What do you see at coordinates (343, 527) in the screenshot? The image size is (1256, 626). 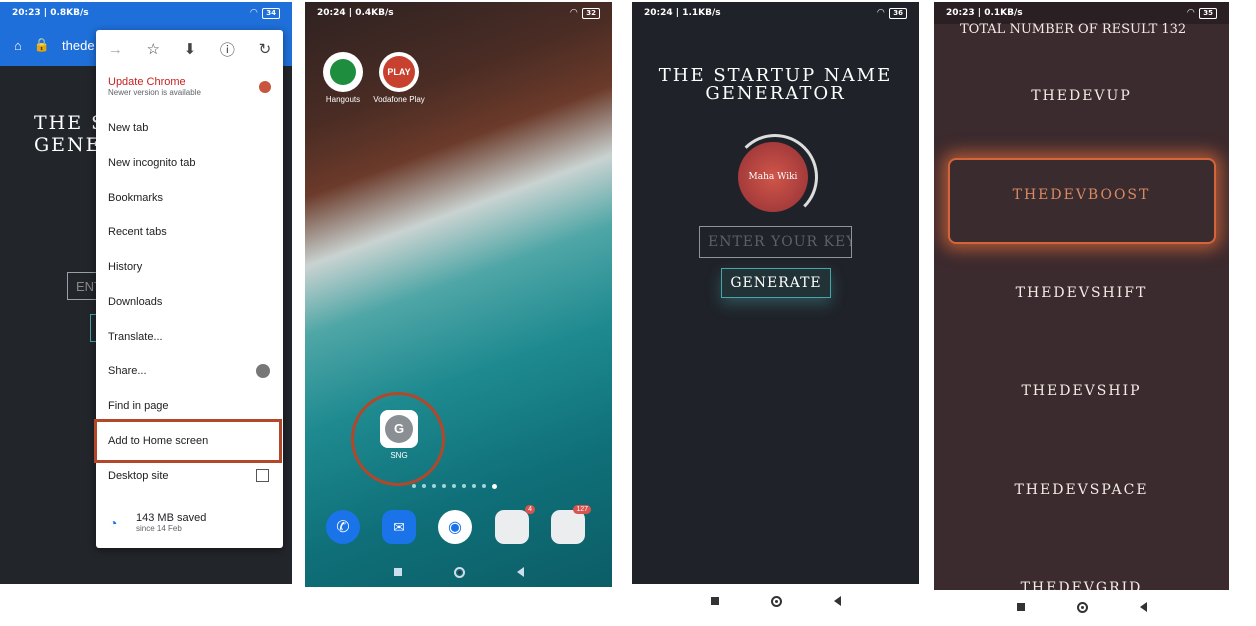 I see `phone-icon: ✆` at bounding box center [343, 527].